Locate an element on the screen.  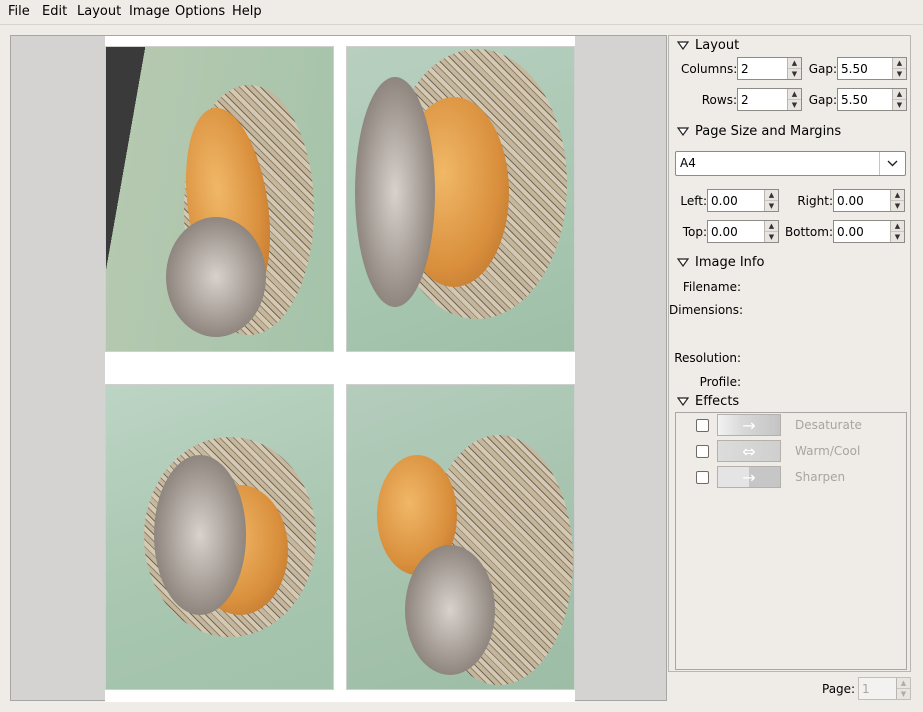
image-info-section-header: Image Info is located at coordinates (720, 262).